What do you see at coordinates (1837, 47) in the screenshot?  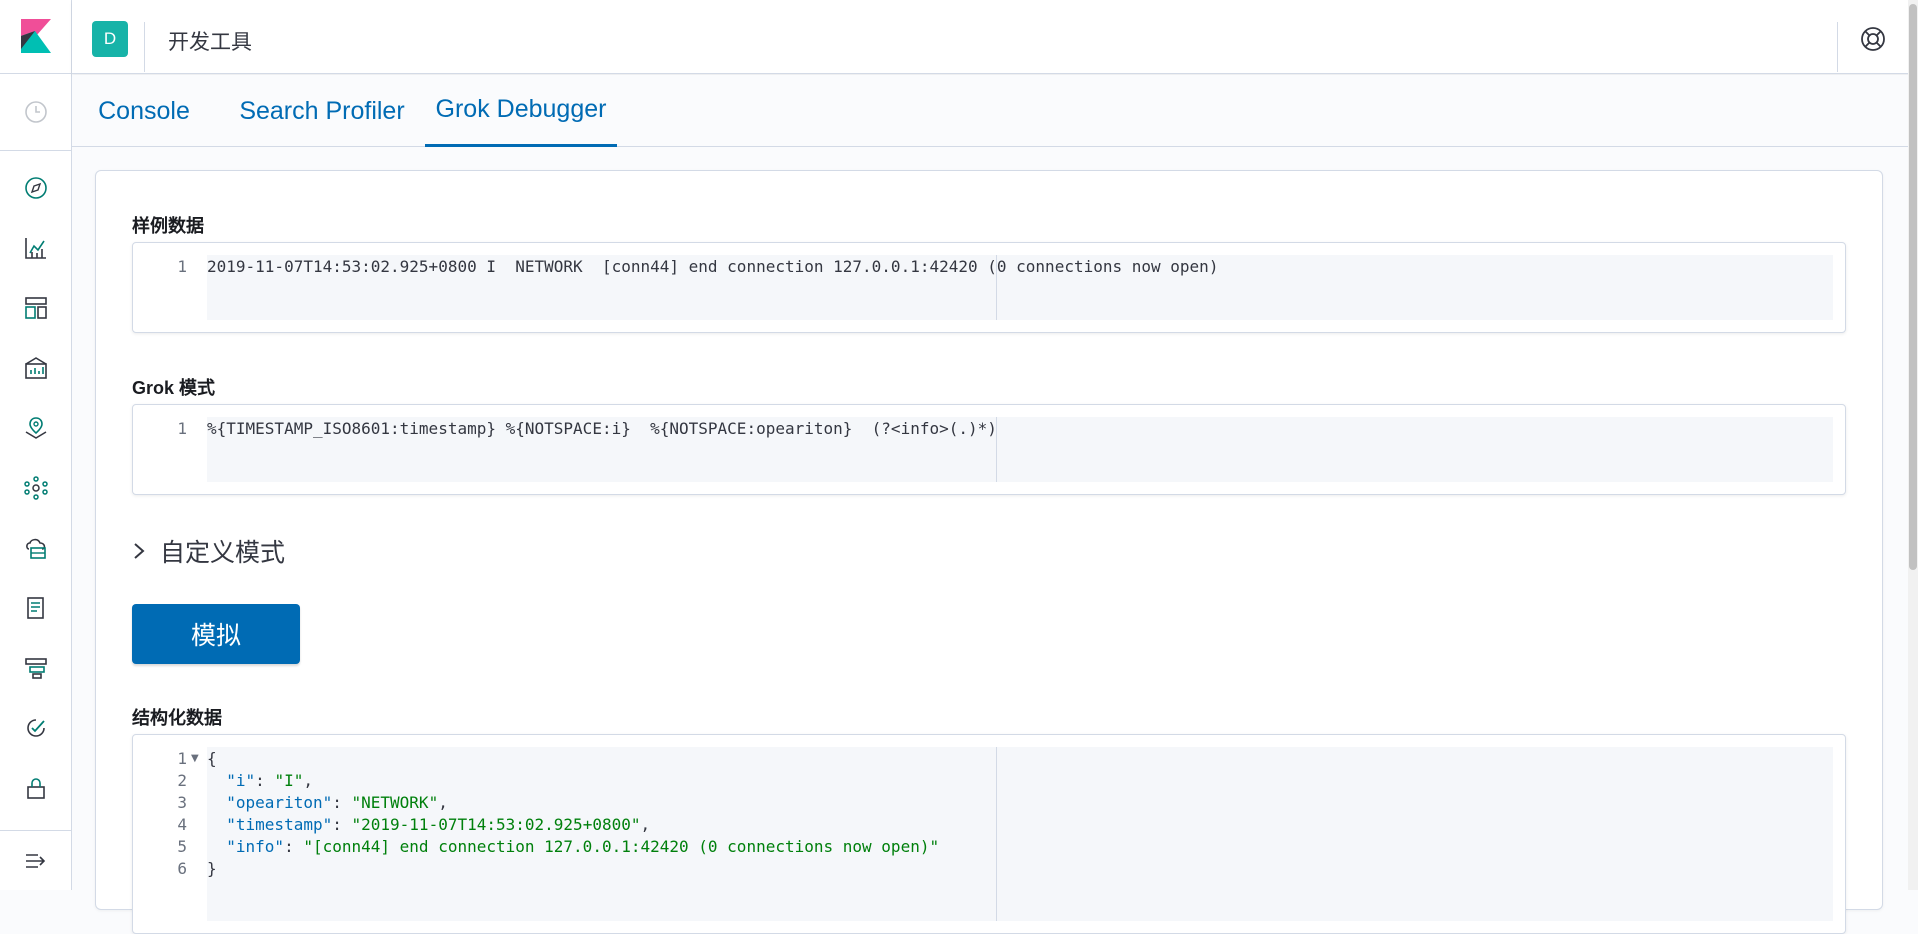 I see `header-divider-right` at bounding box center [1837, 47].